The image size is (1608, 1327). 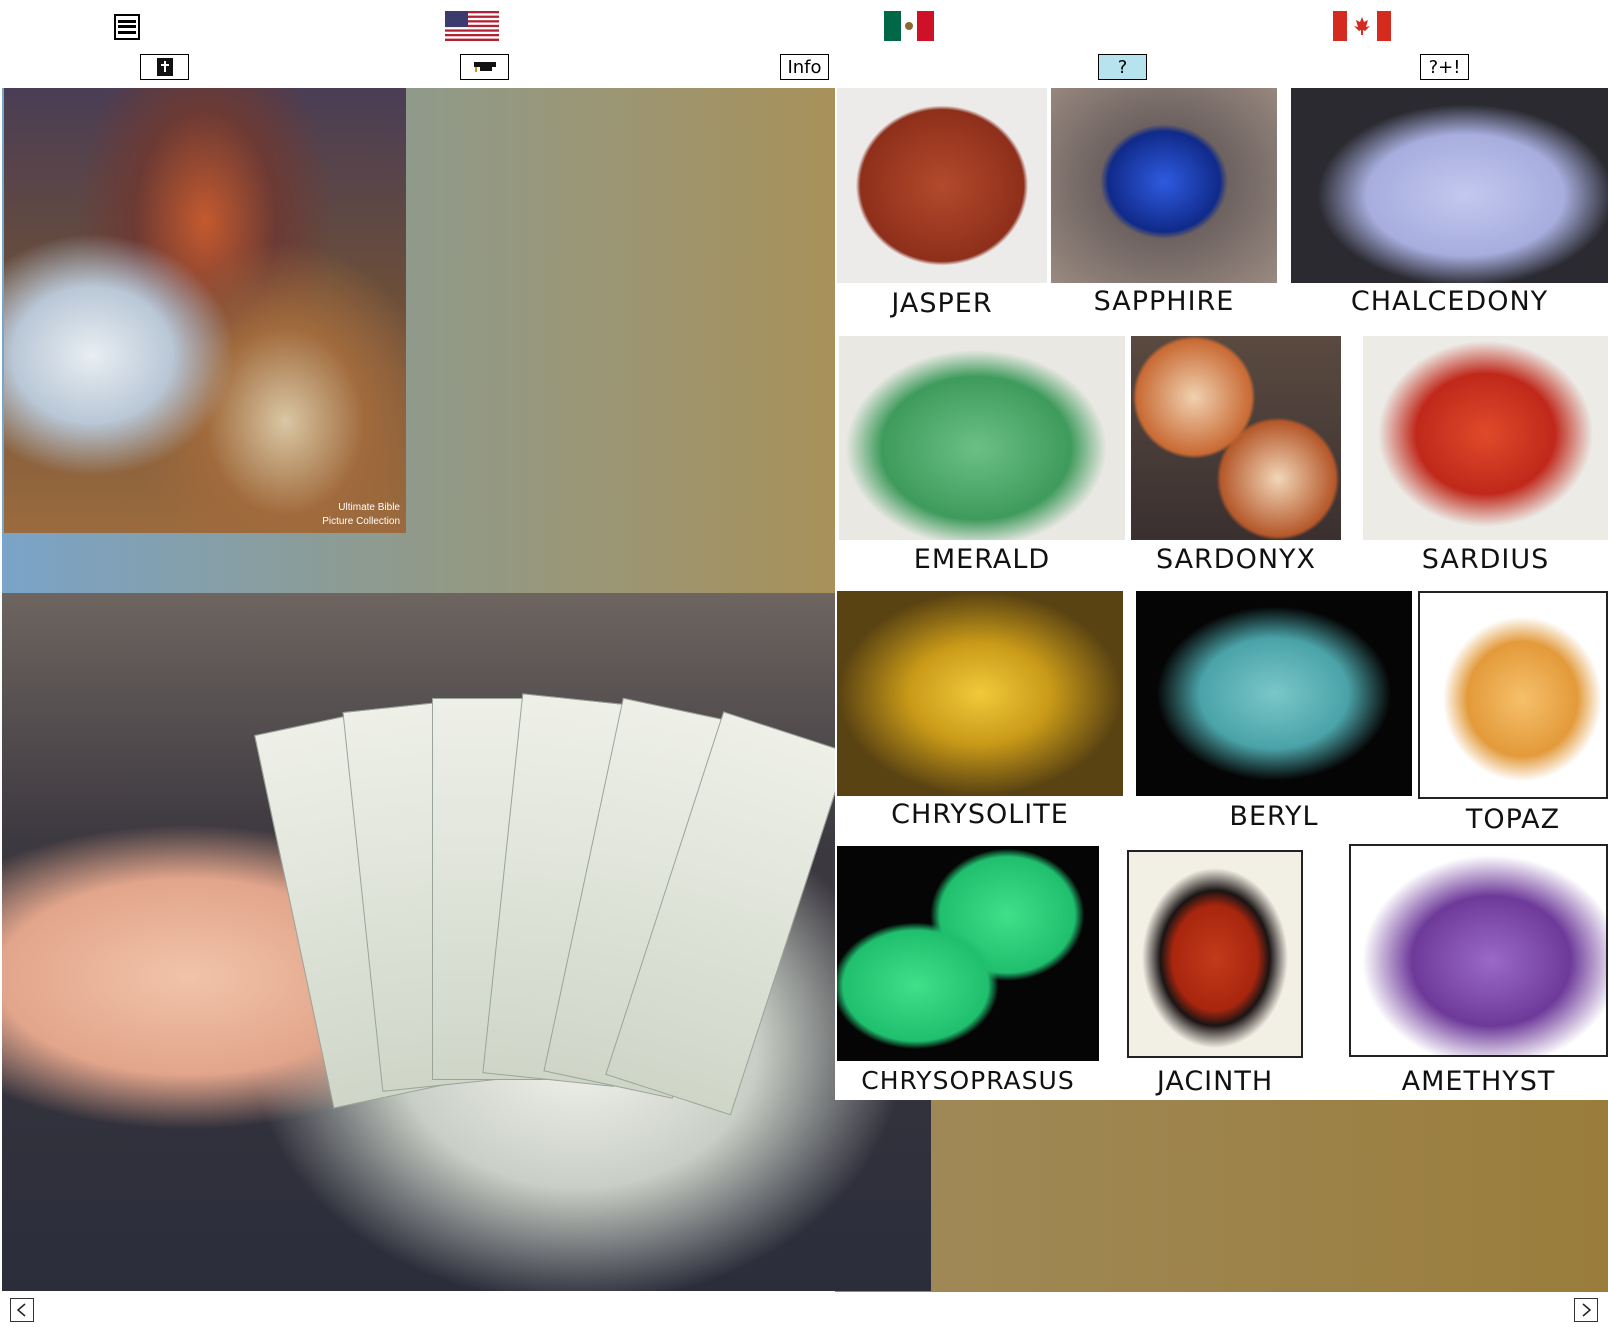 I want to click on bible-icon, so click(x=164, y=67).